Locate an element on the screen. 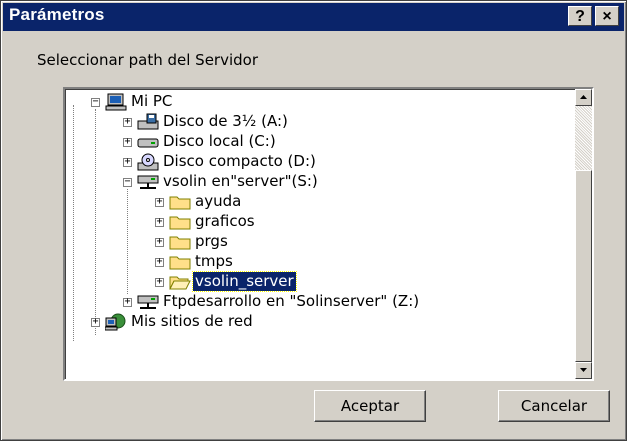  tree-item-label: Mi PC is located at coordinates (152, 101).